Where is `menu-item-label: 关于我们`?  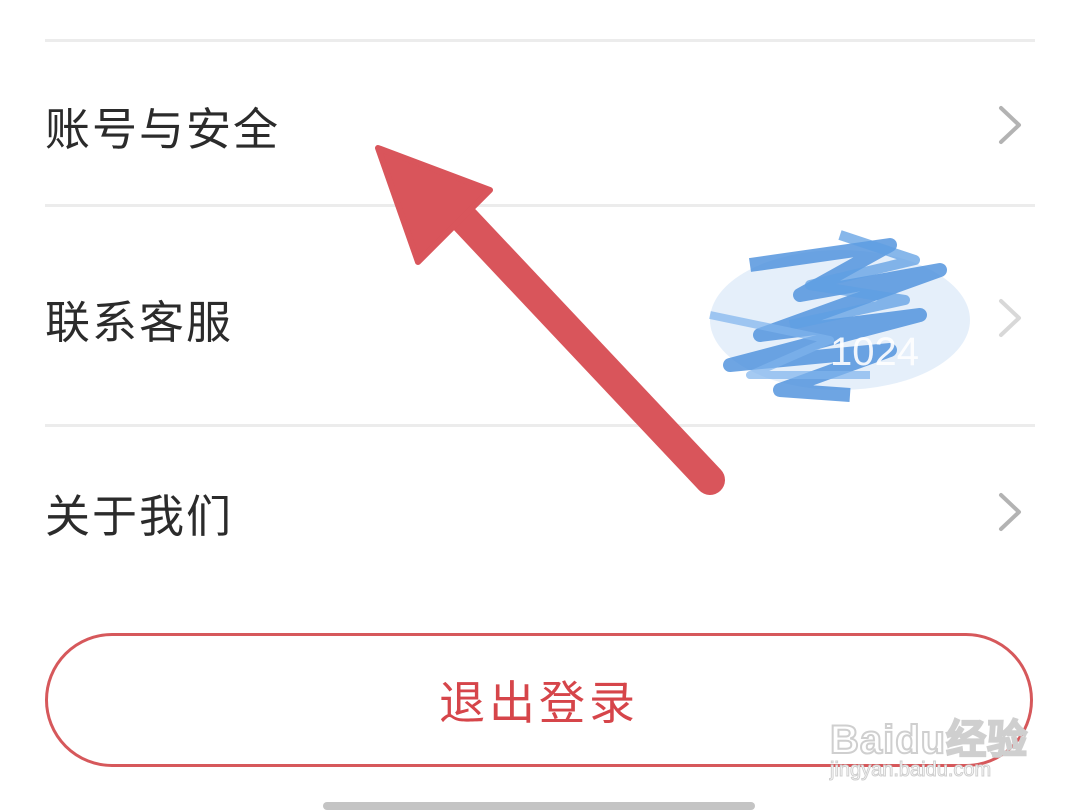 menu-item-label: 关于我们 is located at coordinates (139, 516).